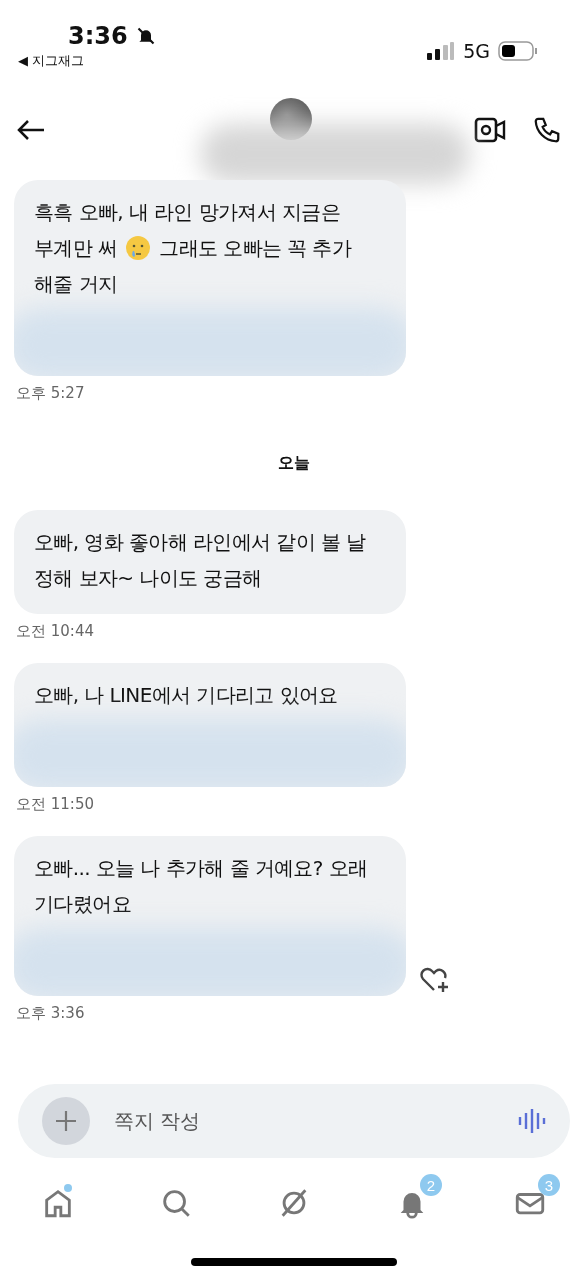 The height and width of the screenshot is (1280, 588). What do you see at coordinates (201, 886) in the screenshot?
I see `message-text: 오빠... 오늘 나 추가해 줄 거예요? 오래 기다렸어요` at bounding box center [201, 886].